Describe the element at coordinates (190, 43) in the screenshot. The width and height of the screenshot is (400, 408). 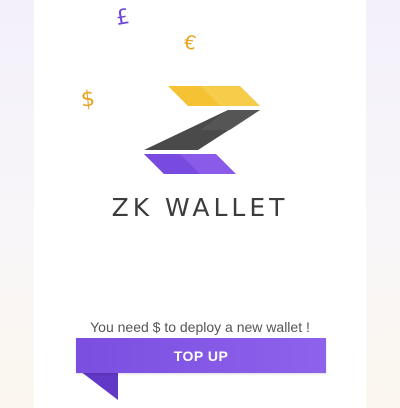
I see `euro-icon: €` at that location.